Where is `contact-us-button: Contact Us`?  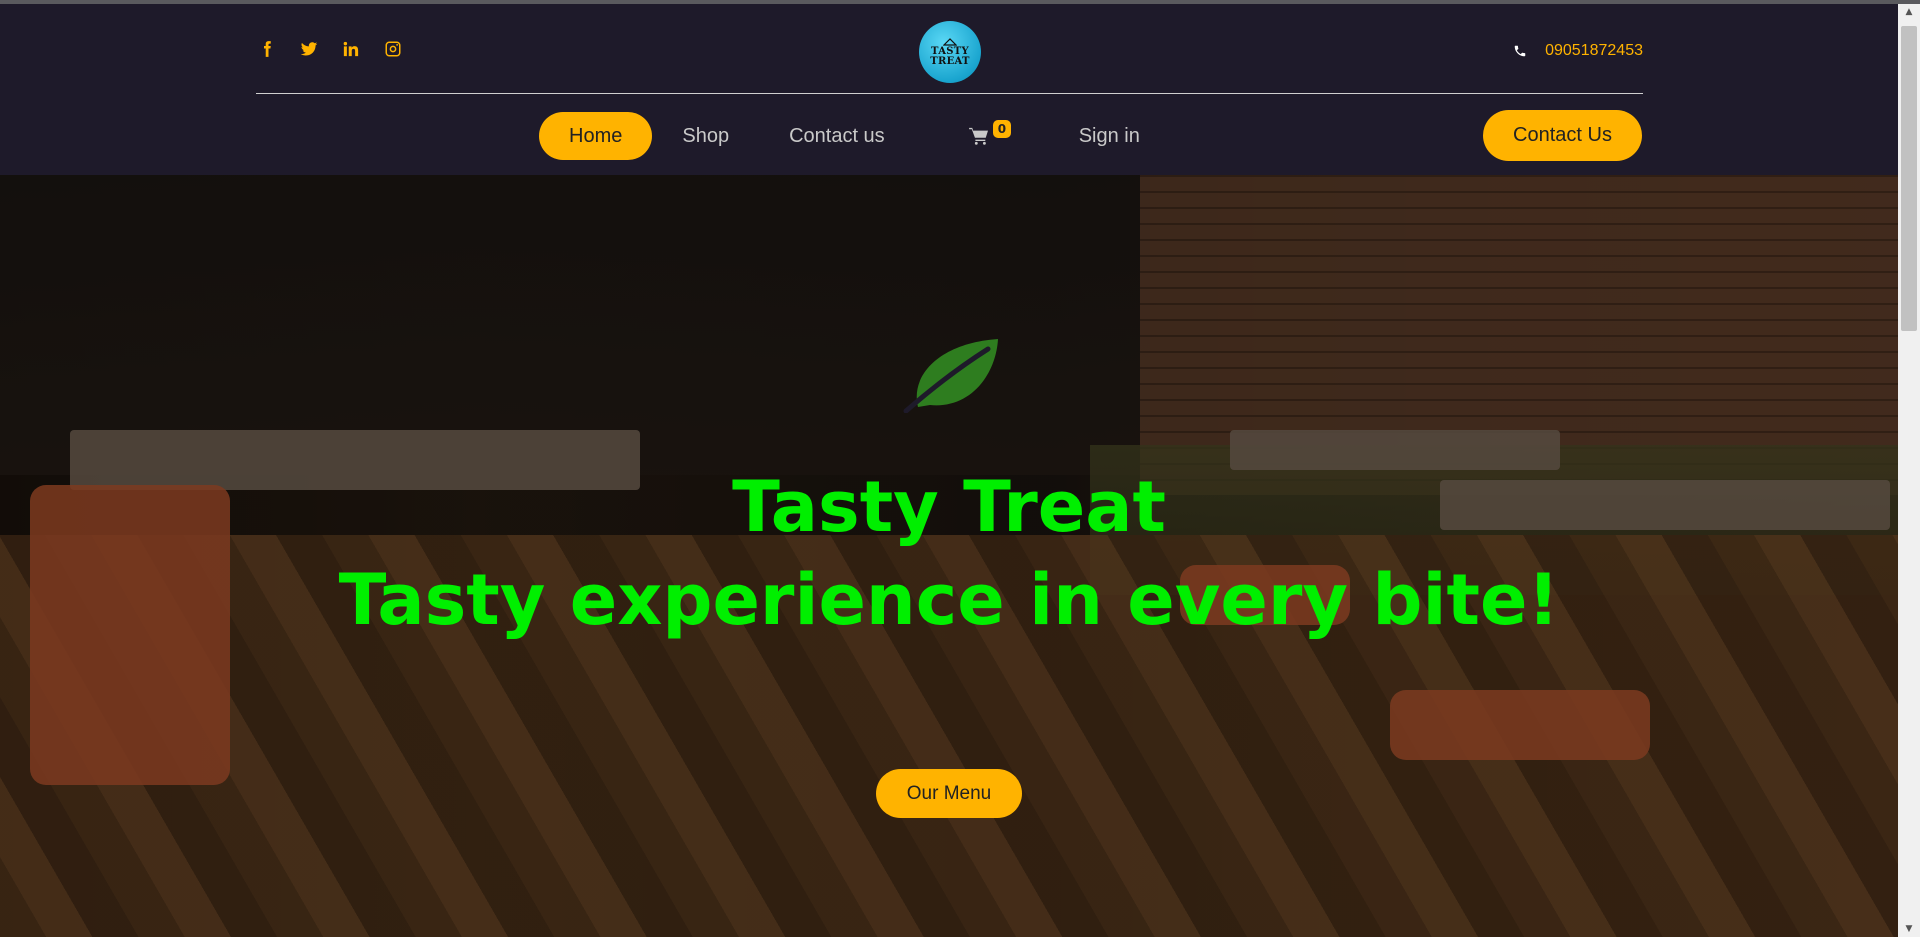
contact-us-button: Contact Us is located at coordinates (1562, 135).